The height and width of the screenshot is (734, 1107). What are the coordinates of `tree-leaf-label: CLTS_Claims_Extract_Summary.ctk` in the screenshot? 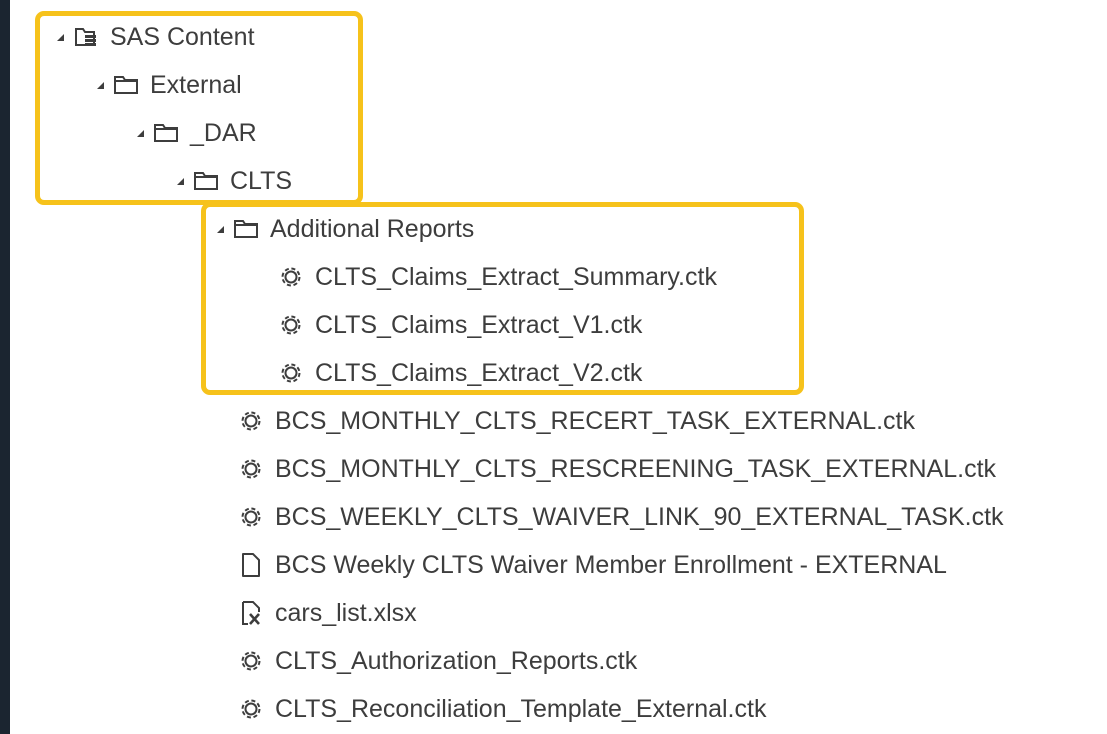 It's located at (516, 277).